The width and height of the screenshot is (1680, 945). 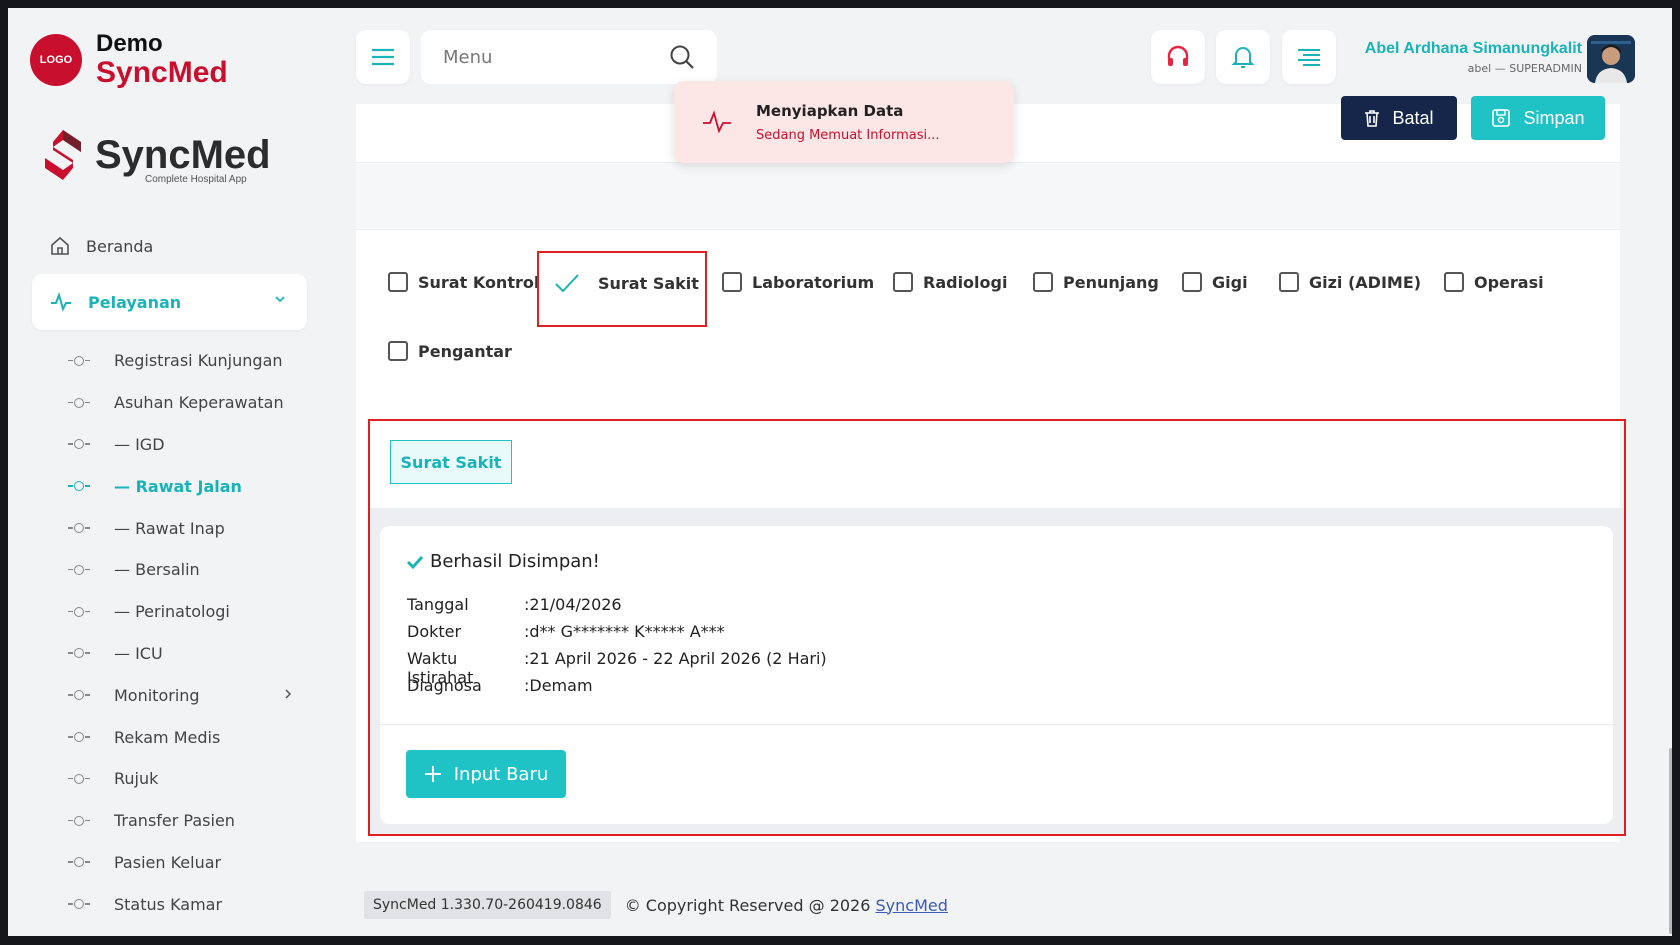 I want to click on chevron-right-icon, so click(x=288, y=694).